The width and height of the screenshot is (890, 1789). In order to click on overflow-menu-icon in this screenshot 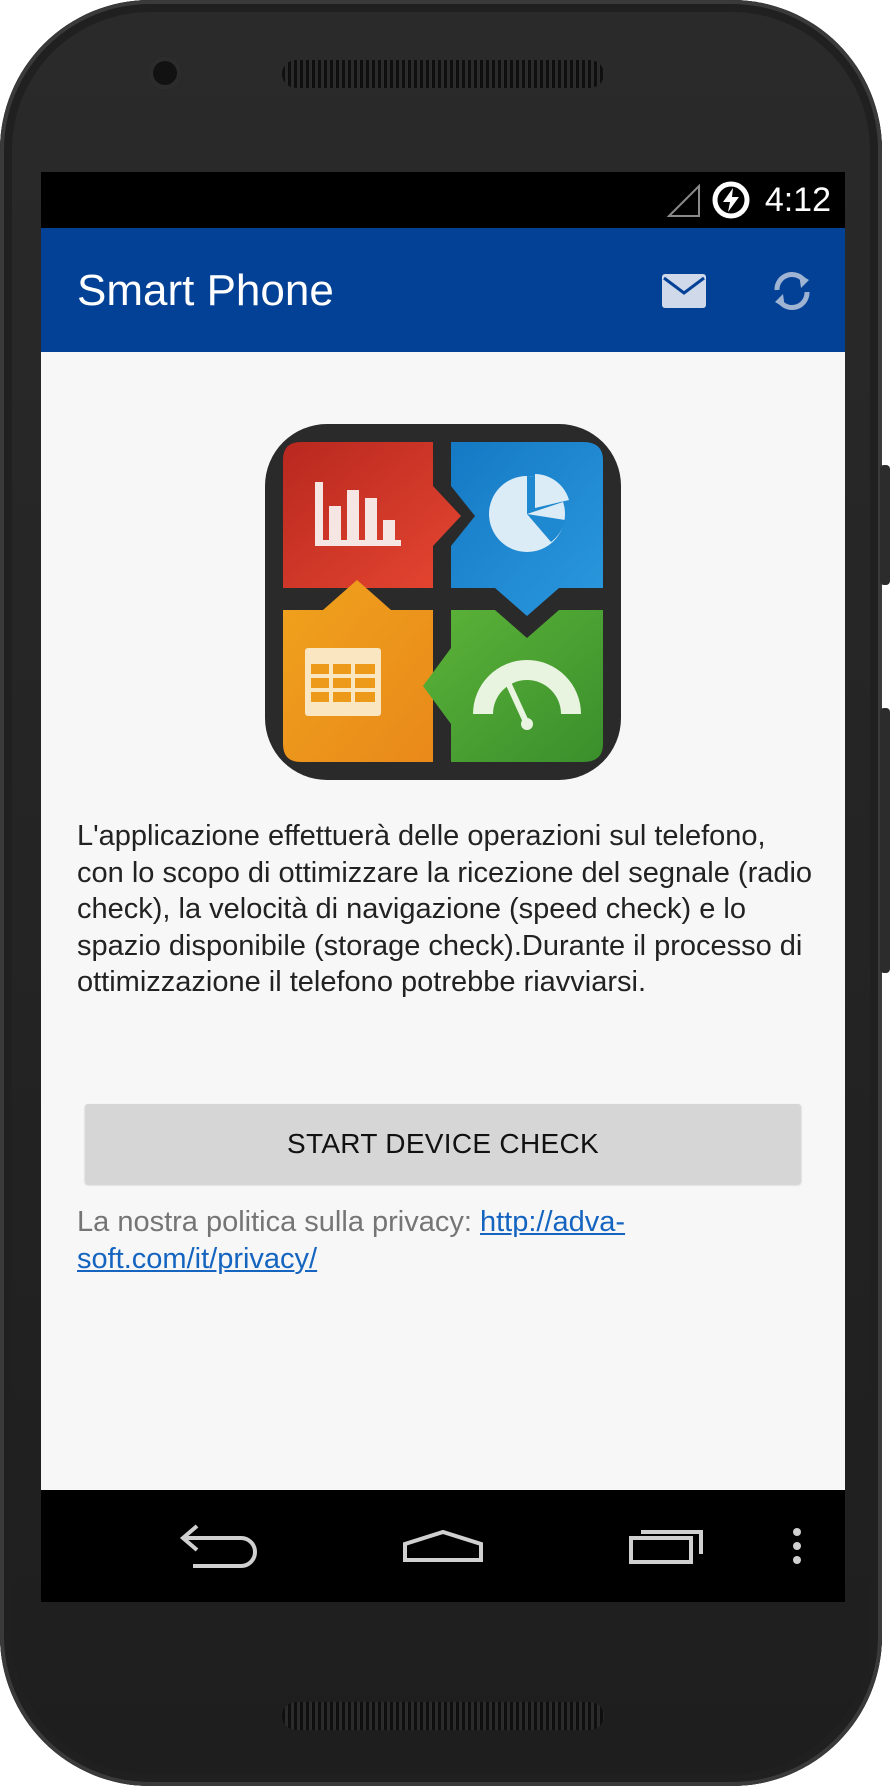, I will do `click(797, 1546)`.